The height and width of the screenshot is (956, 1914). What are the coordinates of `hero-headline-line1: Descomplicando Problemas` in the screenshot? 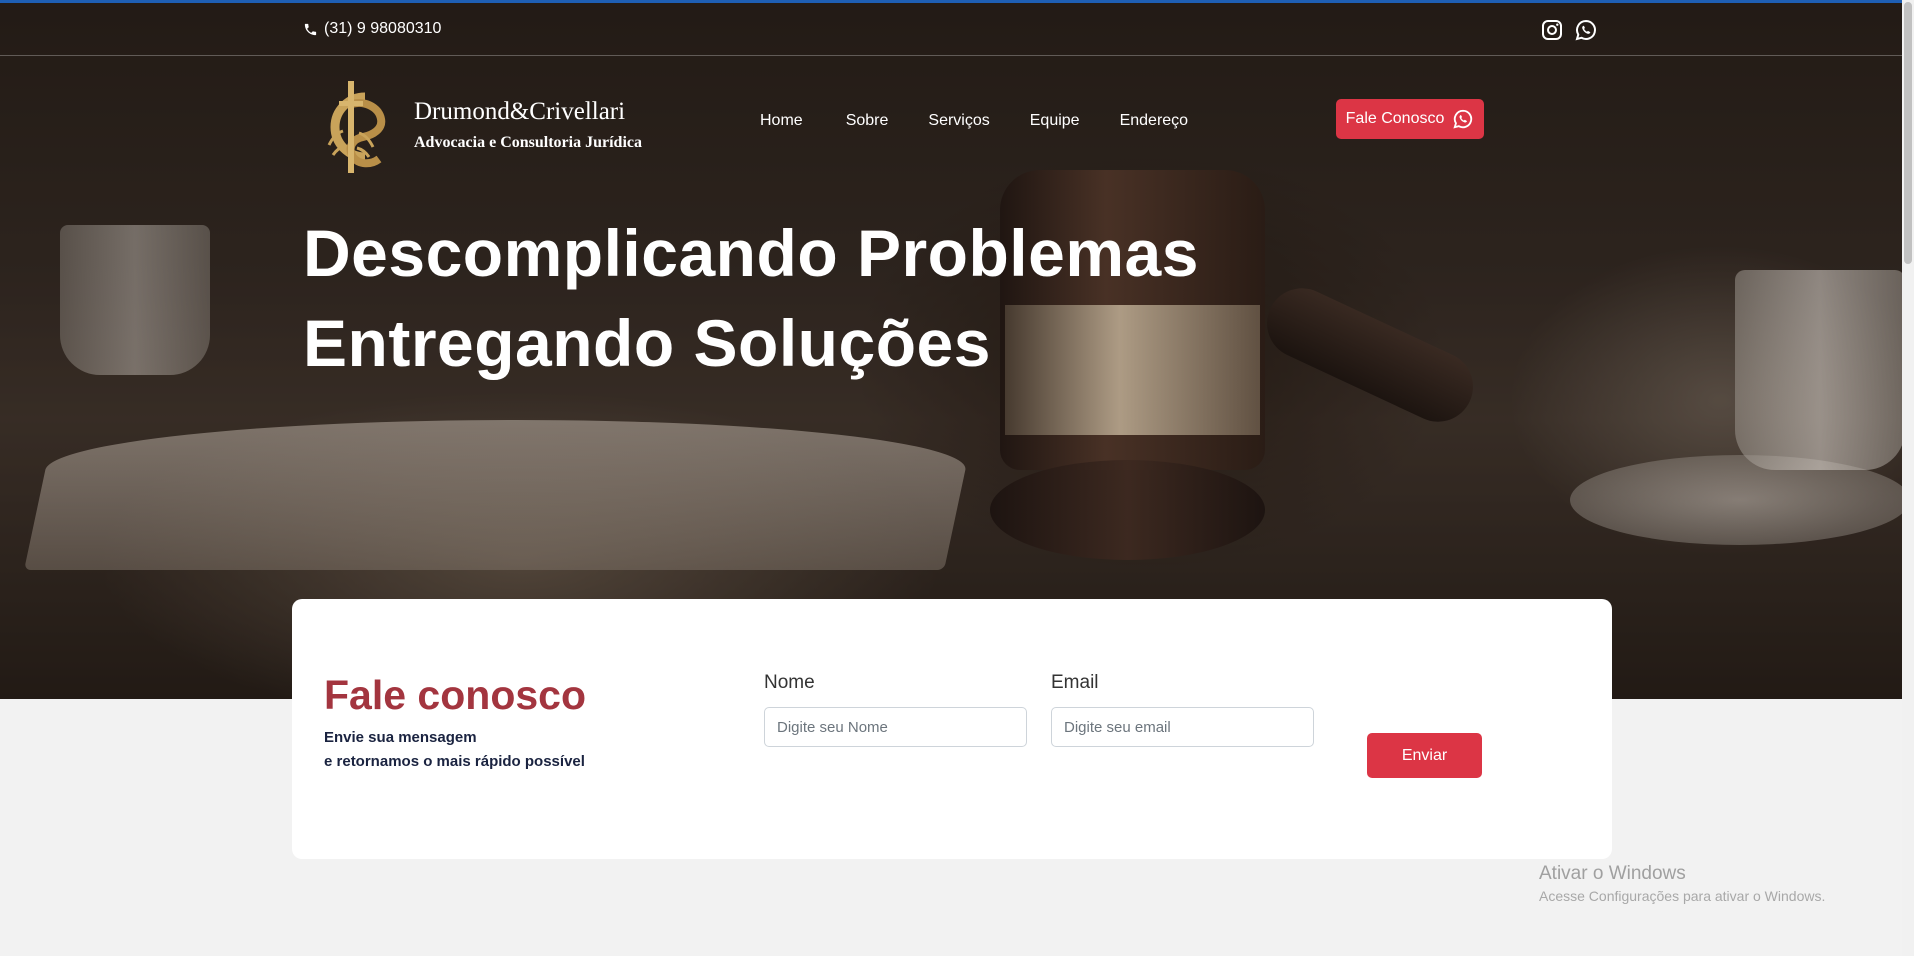 It's located at (751, 253).